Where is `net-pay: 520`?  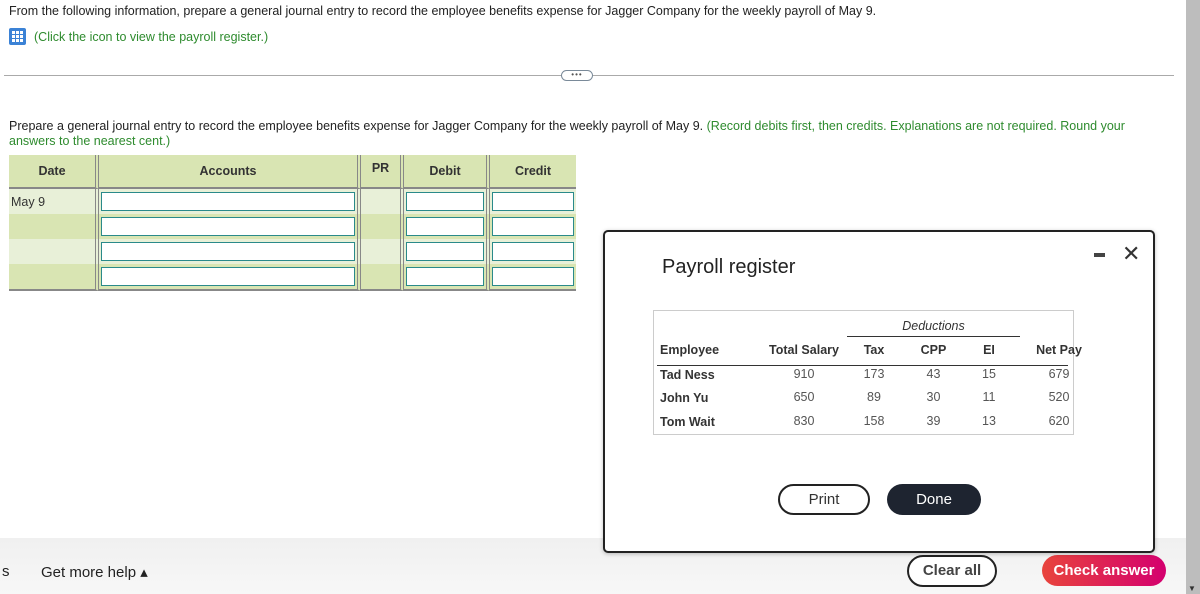 net-pay: 520 is located at coordinates (1059, 397).